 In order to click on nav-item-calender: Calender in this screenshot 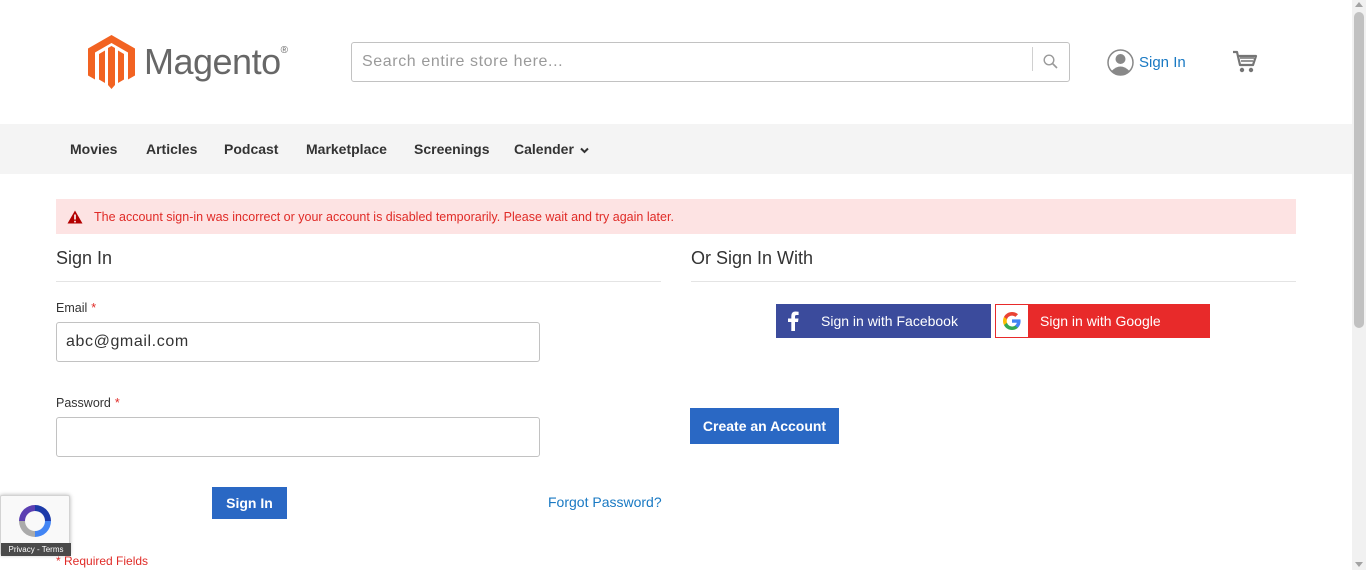, I will do `click(551, 149)`.